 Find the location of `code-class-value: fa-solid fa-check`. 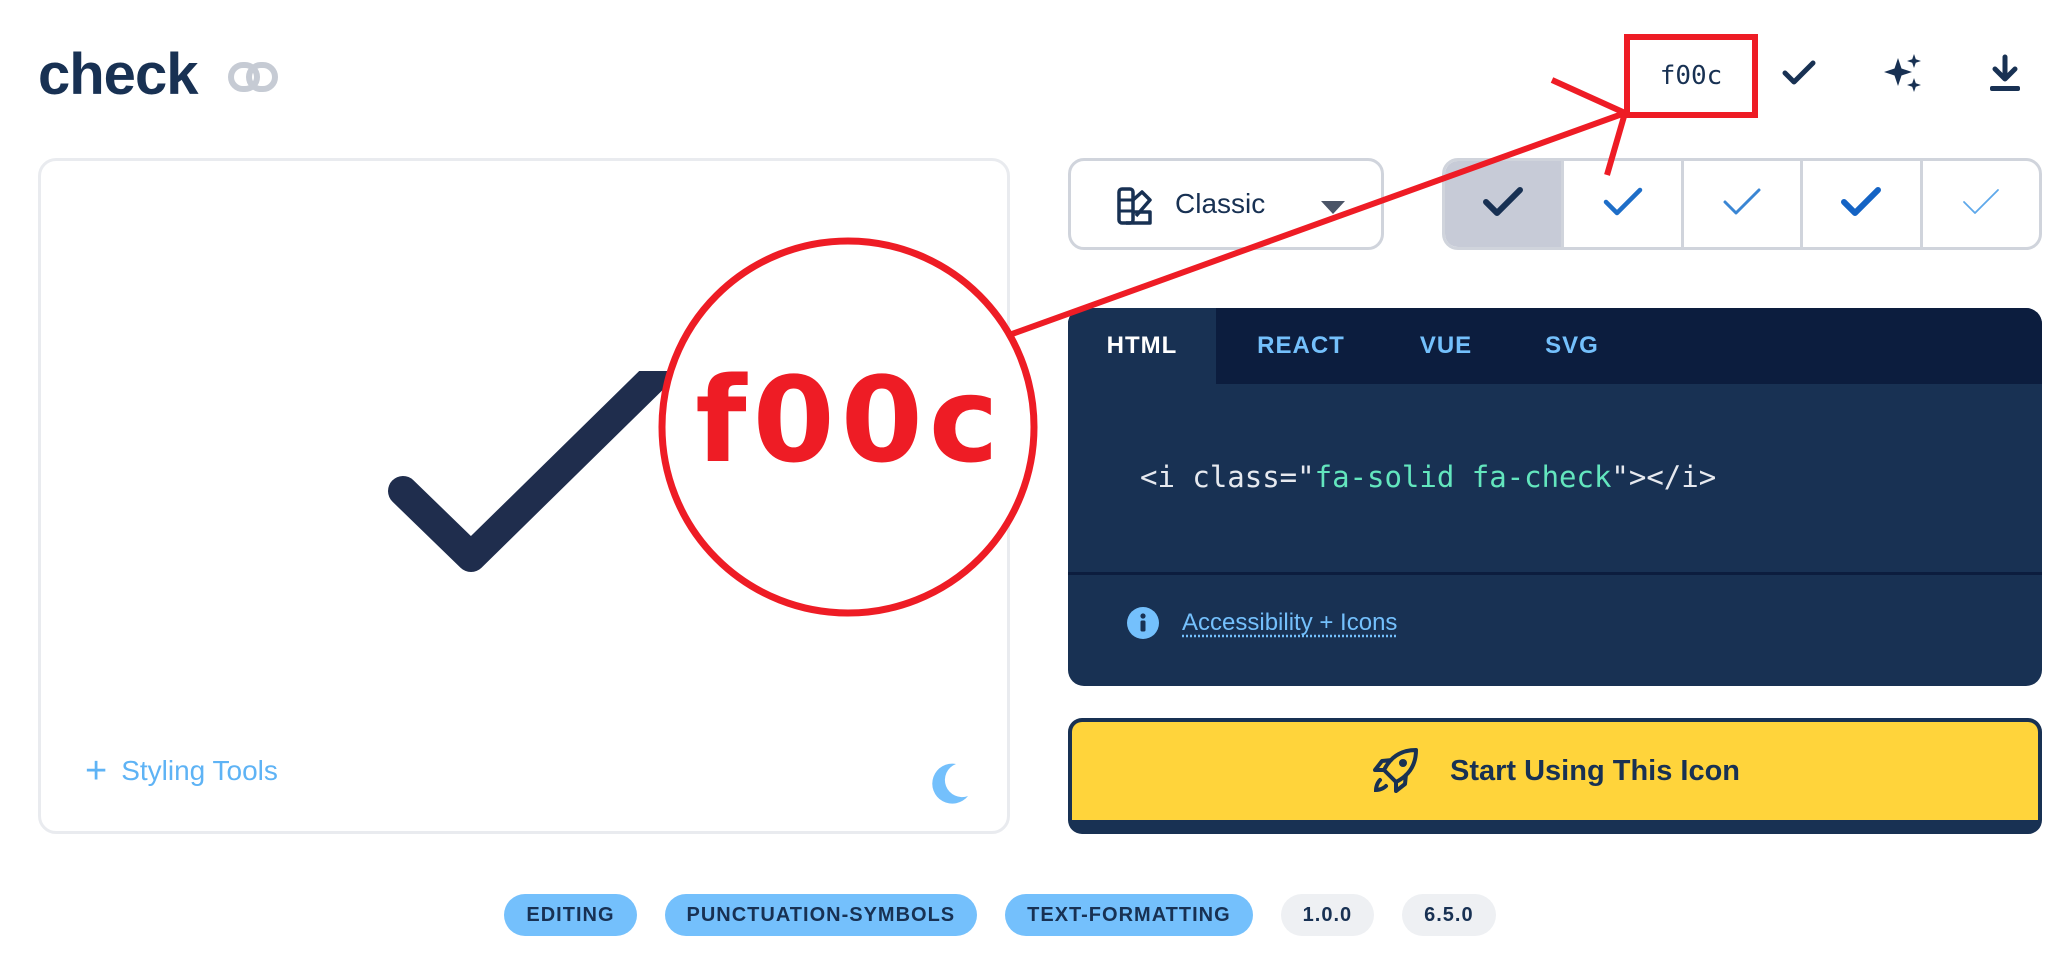

code-class-value: fa-solid fa-check is located at coordinates (1463, 477).